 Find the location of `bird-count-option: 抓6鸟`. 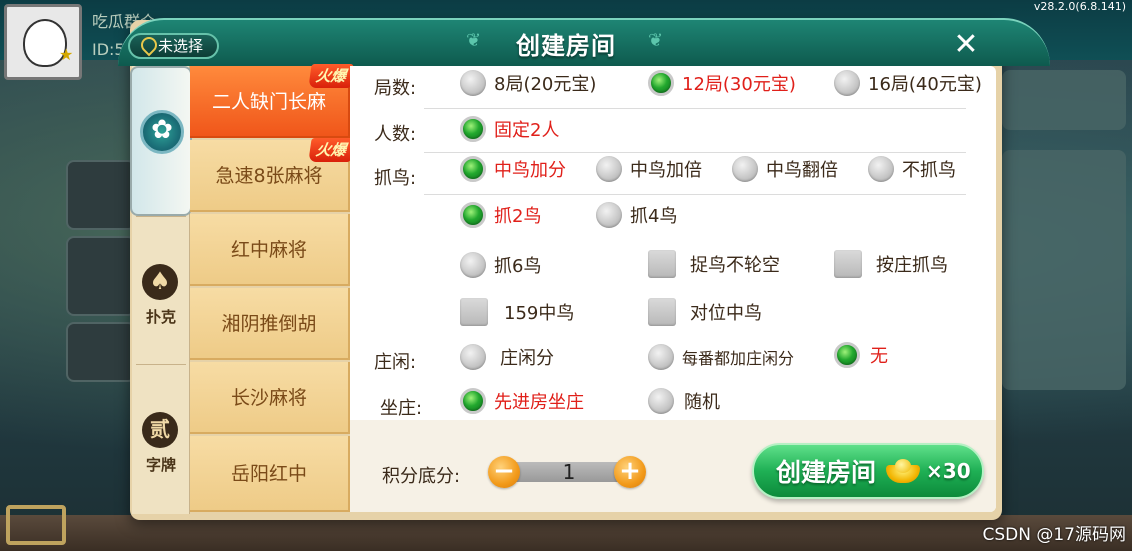

bird-count-option: 抓6鸟 is located at coordinates (500, 265).